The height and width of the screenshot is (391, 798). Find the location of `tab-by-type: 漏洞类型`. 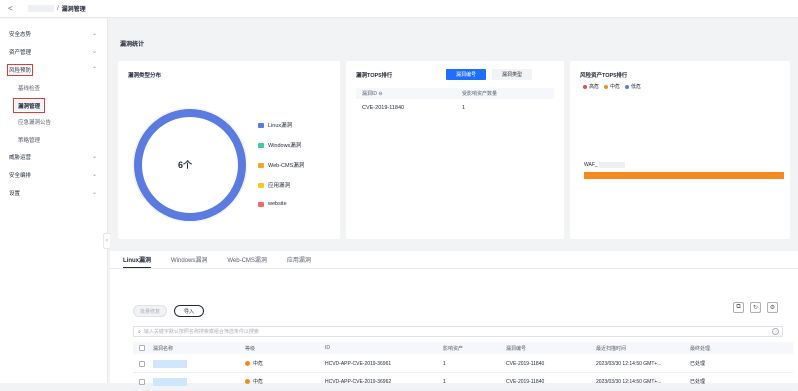

tab-by-type: 漏洞类型 is located at coordinates (512, 74).